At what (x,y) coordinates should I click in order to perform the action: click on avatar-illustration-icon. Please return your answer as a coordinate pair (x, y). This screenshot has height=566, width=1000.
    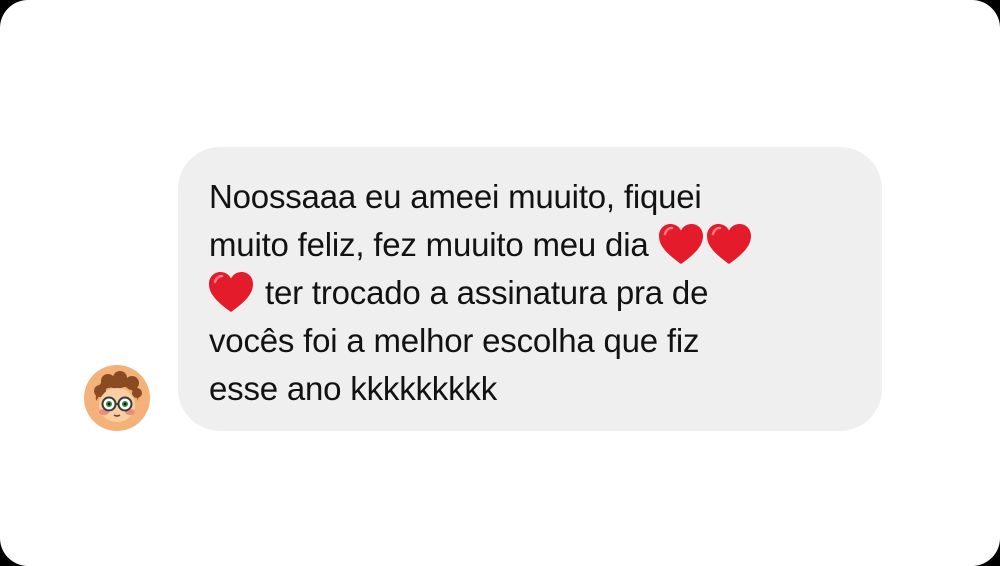
    Looking at the image, I should click on (118, 396).